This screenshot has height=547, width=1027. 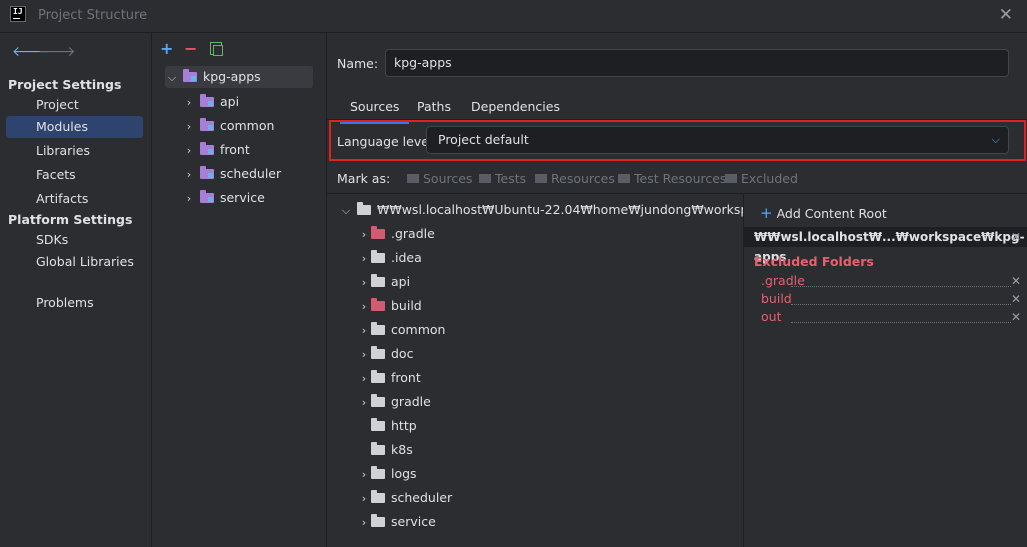 I want to click on module-item-api: › api, so click(x=210, y=102).